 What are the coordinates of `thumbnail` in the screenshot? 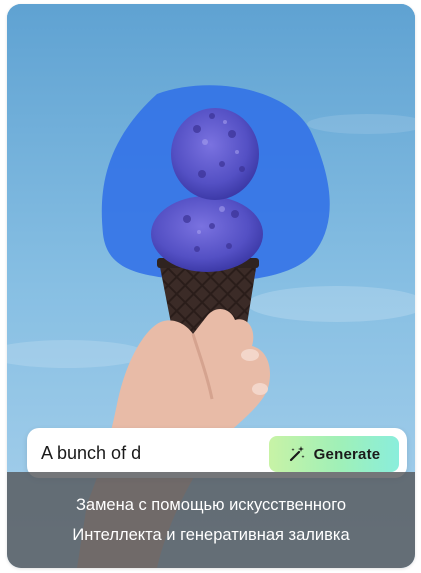 It's located at (250, 355).